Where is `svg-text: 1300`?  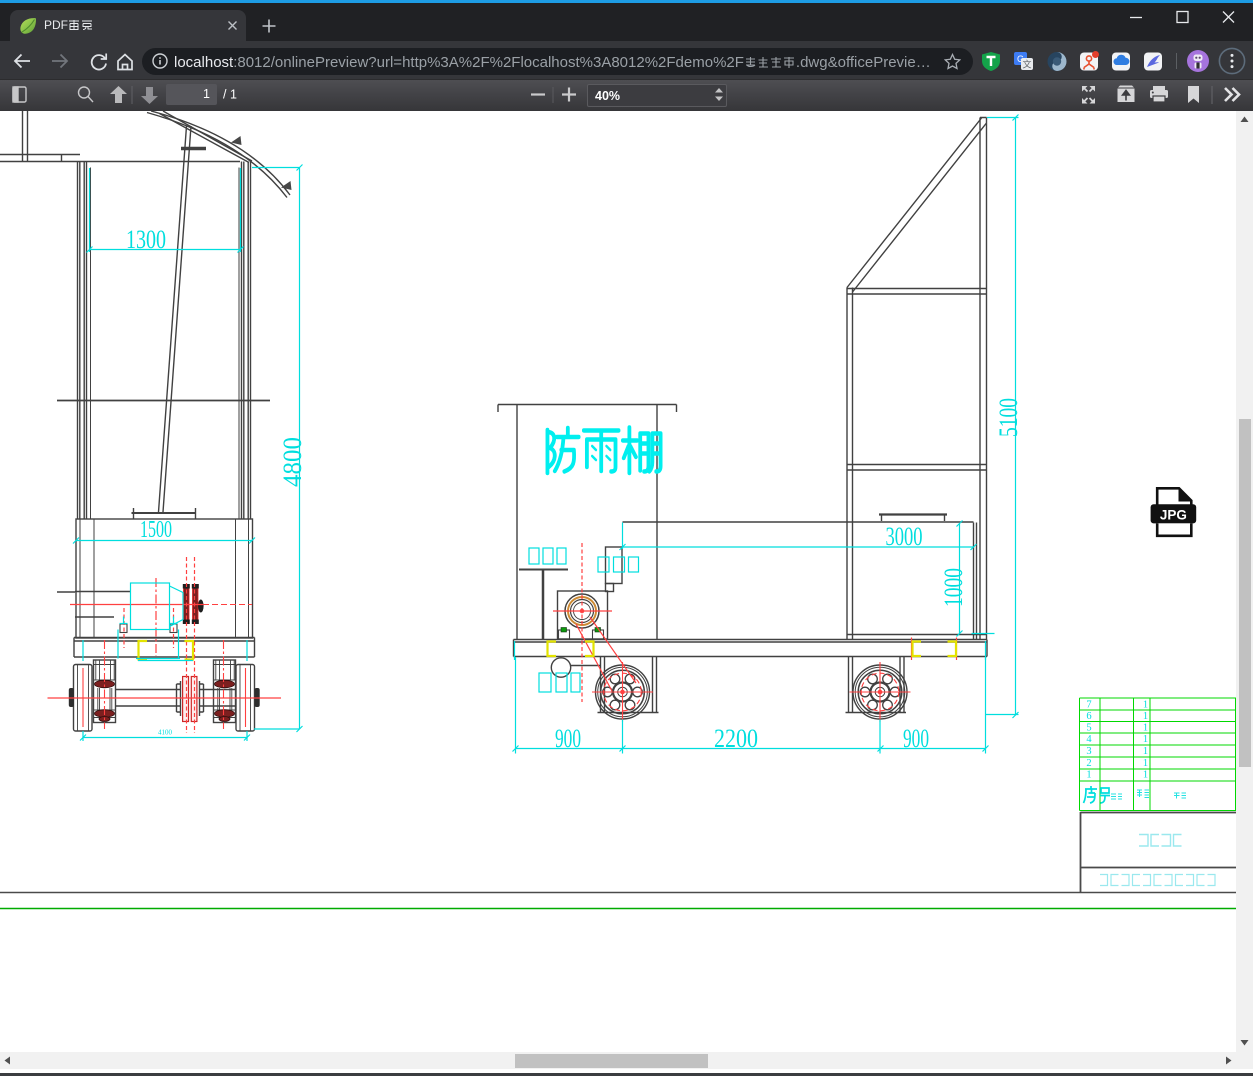
svg-text: 1300 is located at coordinates (146, 239).